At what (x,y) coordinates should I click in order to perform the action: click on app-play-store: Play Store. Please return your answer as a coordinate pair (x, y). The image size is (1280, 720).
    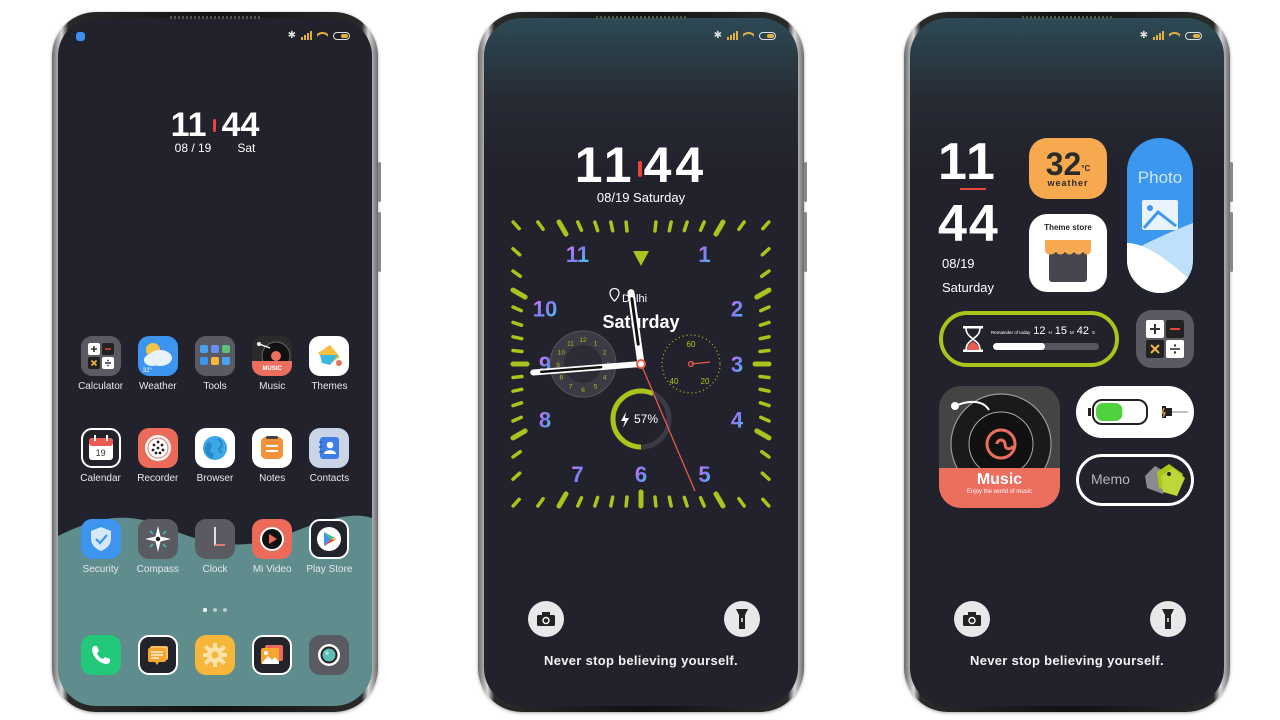
    Looking at the image, I should click on (329, 547).